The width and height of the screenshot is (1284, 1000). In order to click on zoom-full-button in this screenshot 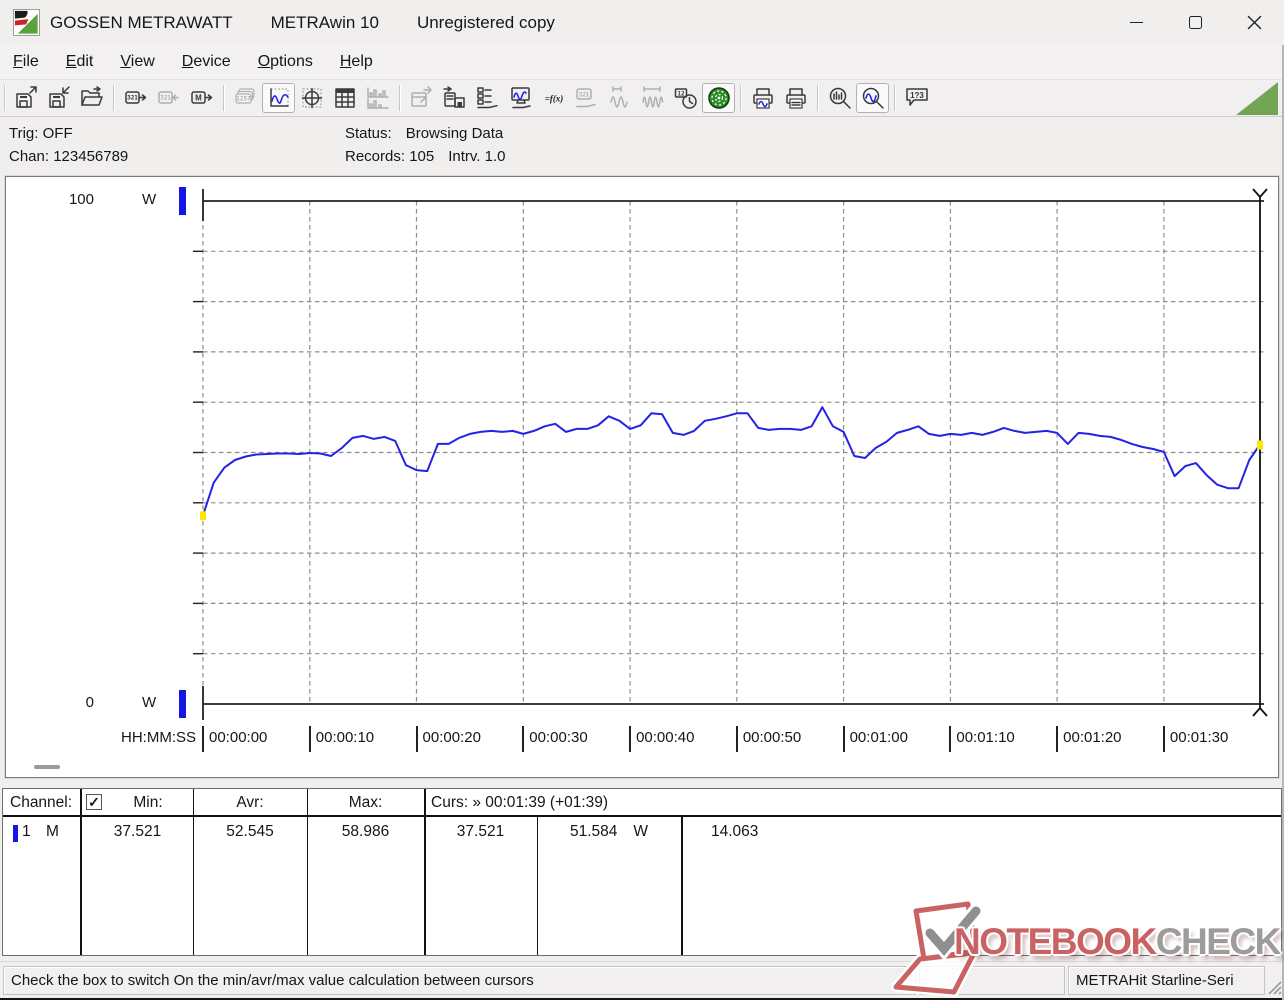, I will do `click(839, 98)`.